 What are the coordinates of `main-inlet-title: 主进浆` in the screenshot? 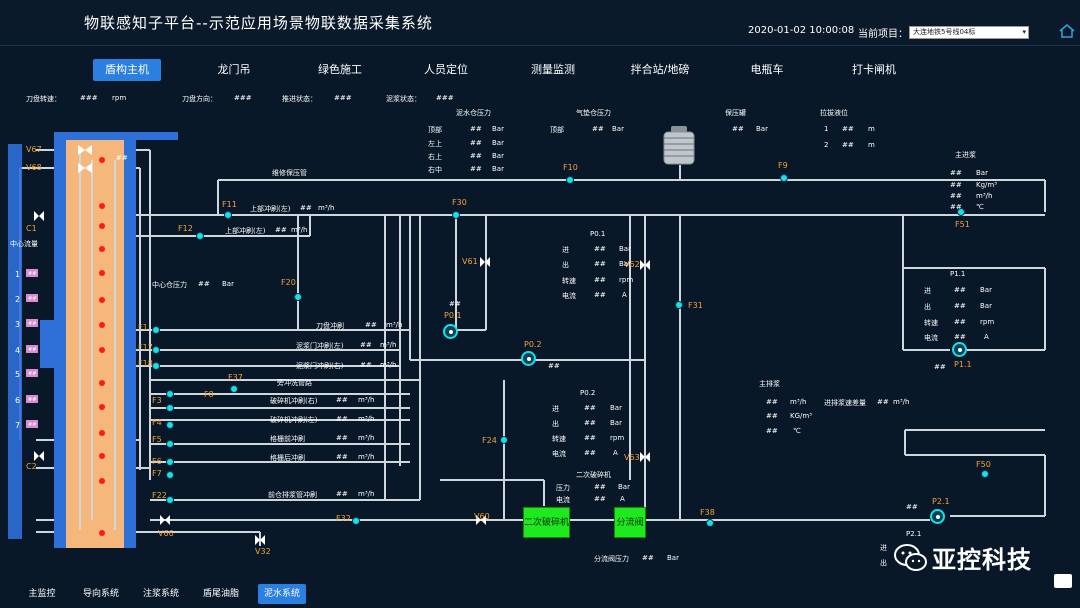 It's located at (965, 155).